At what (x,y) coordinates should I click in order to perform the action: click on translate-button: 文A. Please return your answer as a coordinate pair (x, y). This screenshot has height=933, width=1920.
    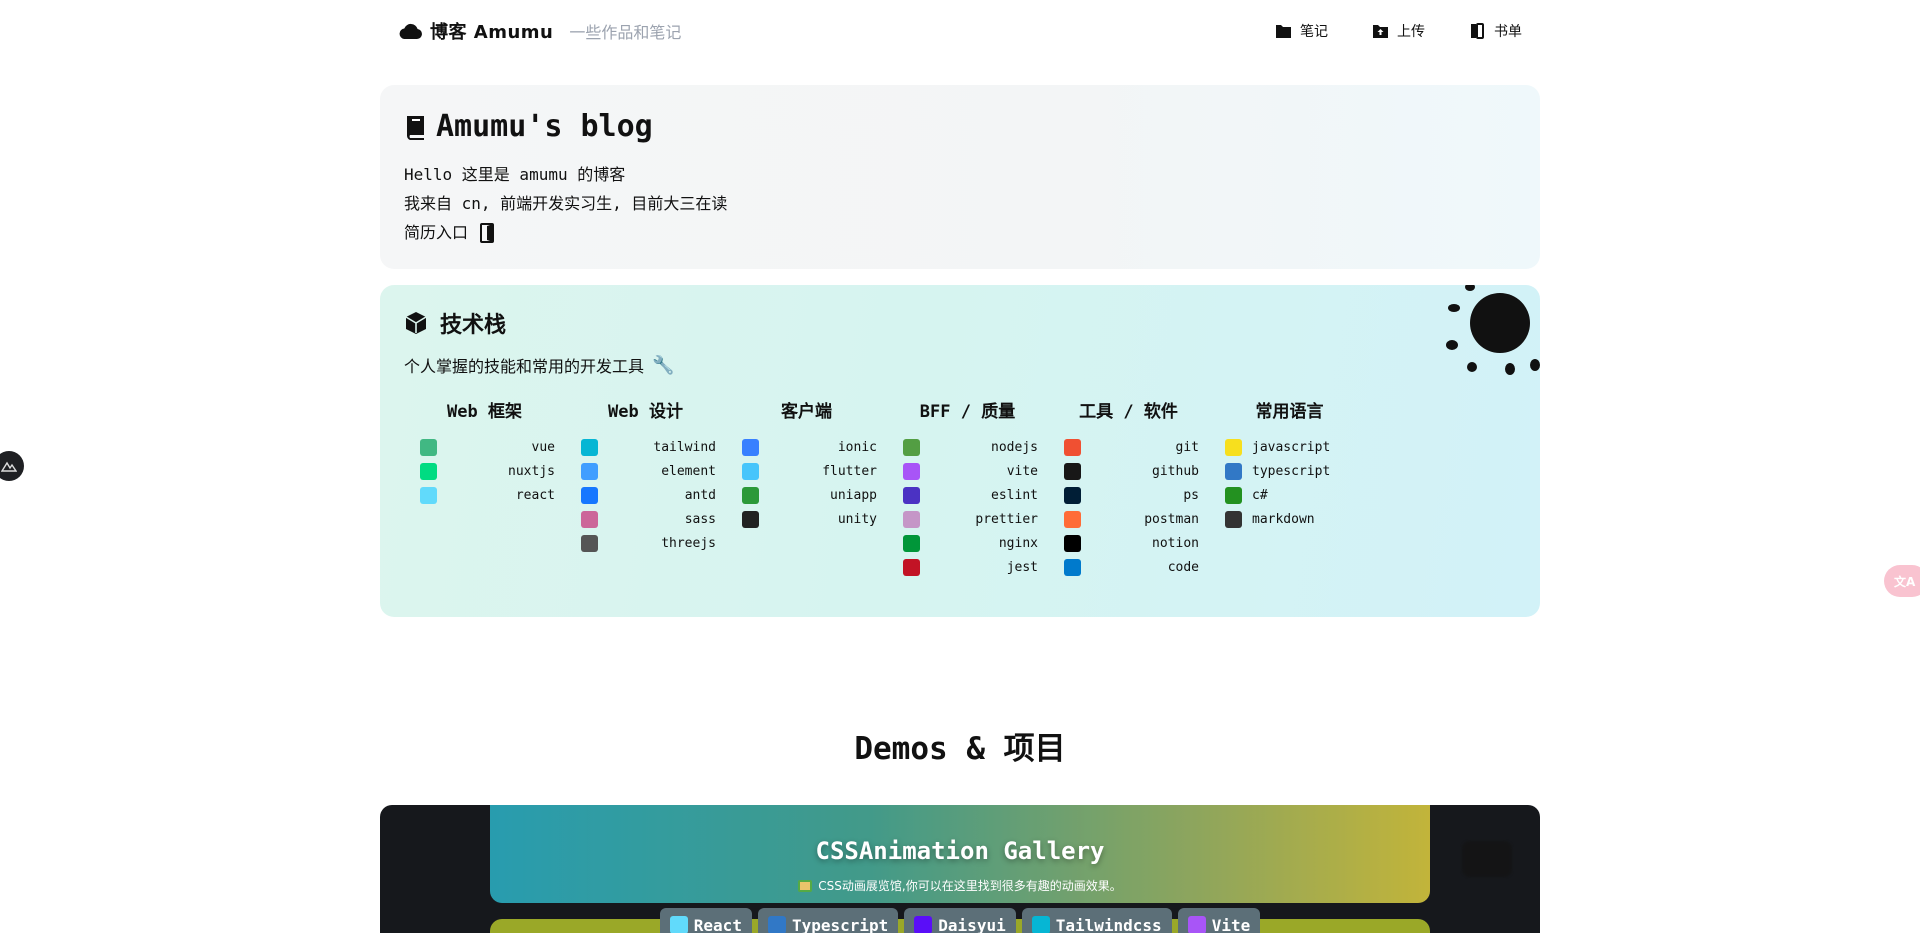
    Looking at the image, I should click on (1902, 581).